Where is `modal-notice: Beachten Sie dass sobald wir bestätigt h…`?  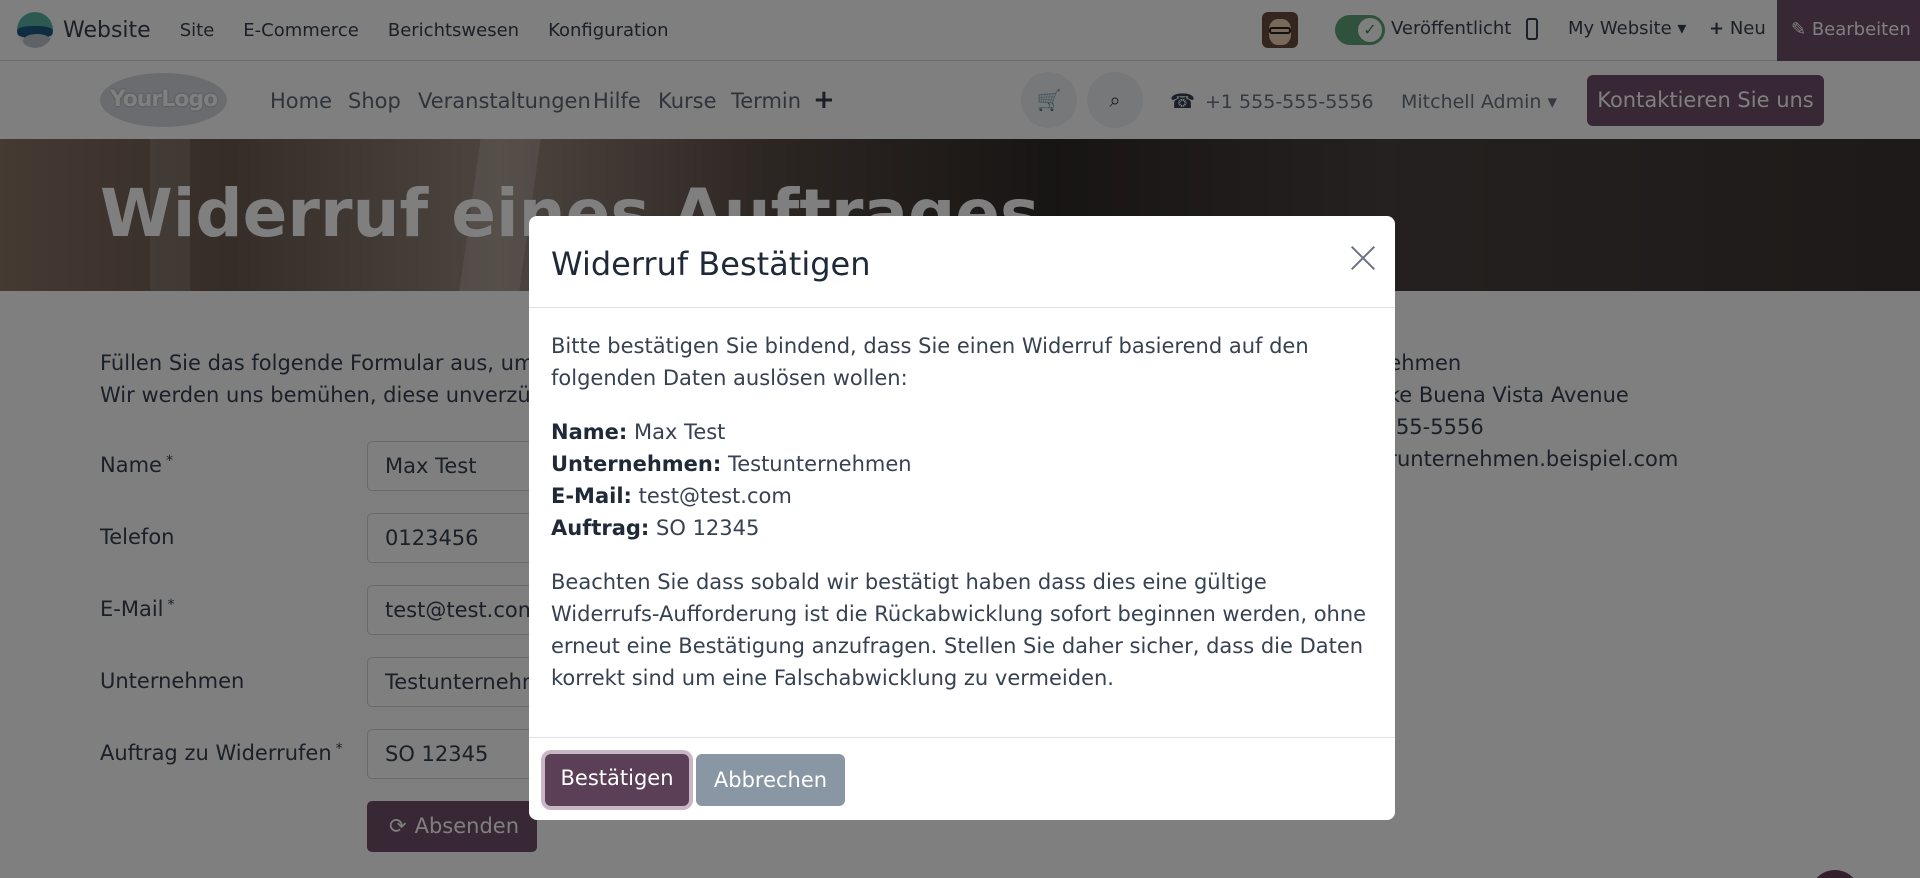
modal-notice: Beachten Sie dass sobald wir bestätigt h… is located at coordinates (959, 630).